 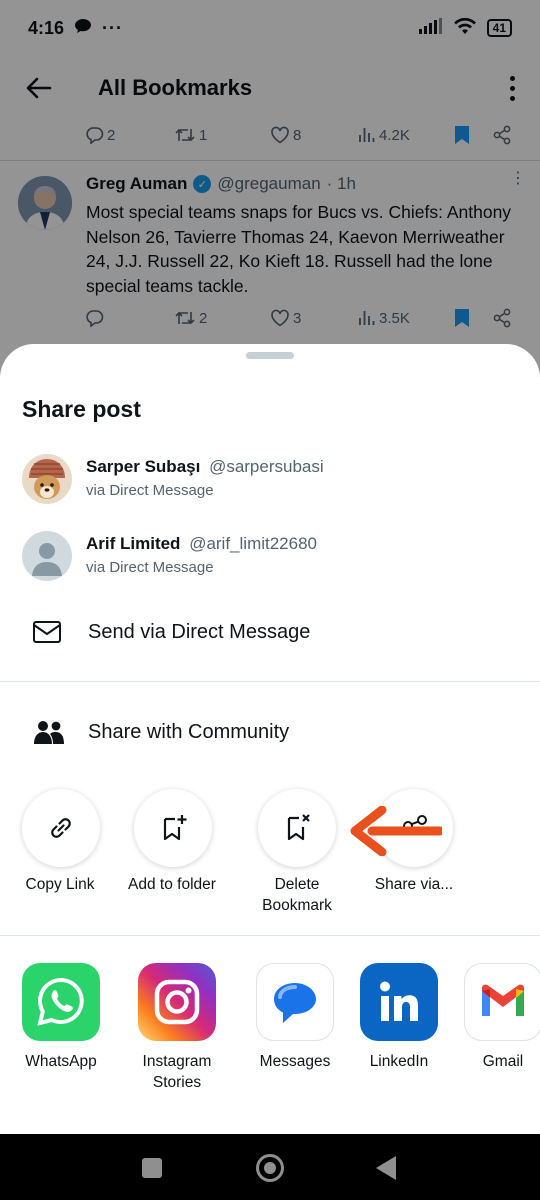 I want to click on whatsapp-app, so click(x=61, y=1002).